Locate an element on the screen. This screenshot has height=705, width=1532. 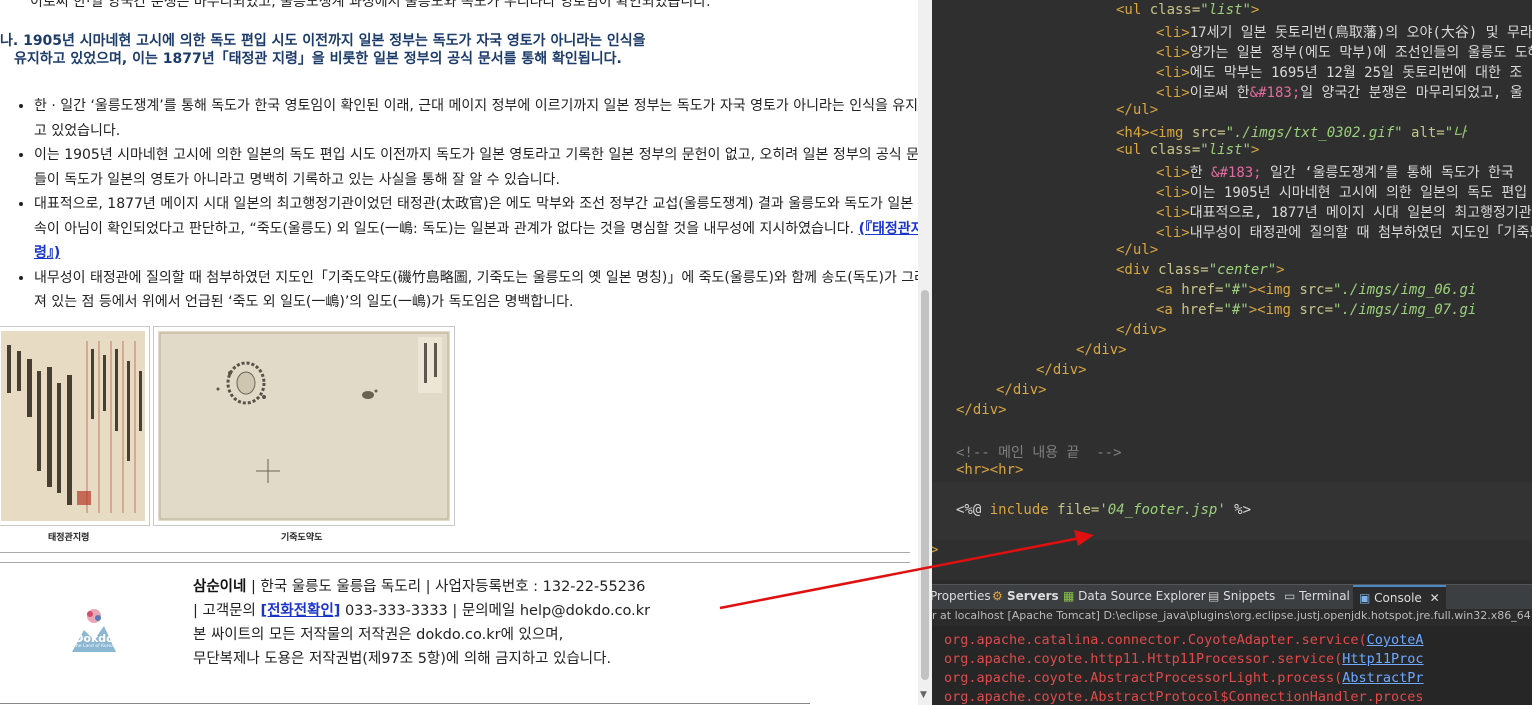
code-line: <li>한 &#183; 일간 ‘울릉도쟁계’를 통해 독도가 한국 is located at coordinates (1335, 173).